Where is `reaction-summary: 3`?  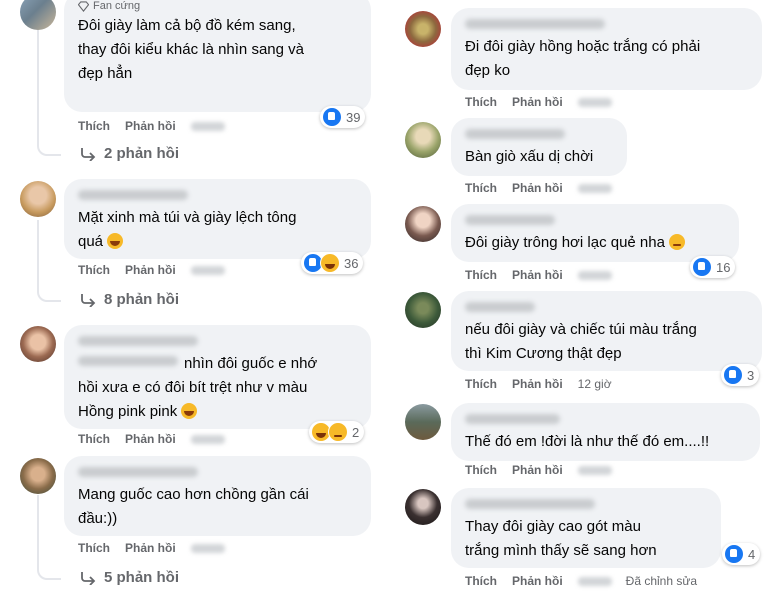
reaction-summary: 3 is located at coordinates (740, 375).